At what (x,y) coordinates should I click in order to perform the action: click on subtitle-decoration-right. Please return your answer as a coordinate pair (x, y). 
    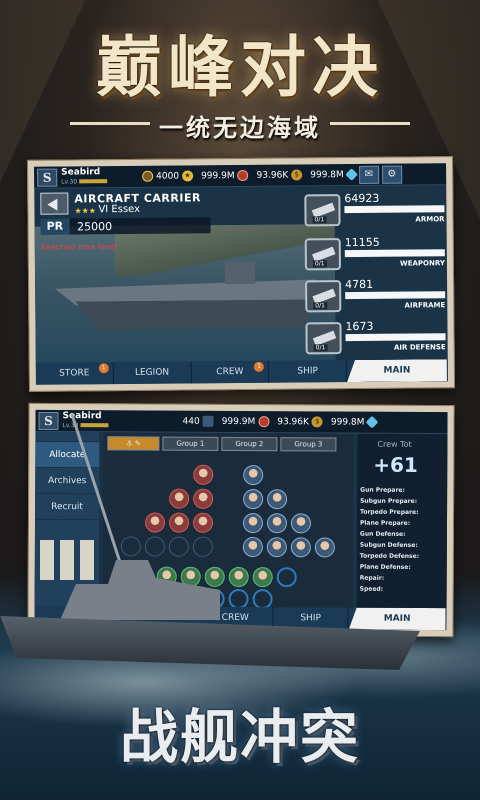
    Looking at the image, I should click on (370, 123).